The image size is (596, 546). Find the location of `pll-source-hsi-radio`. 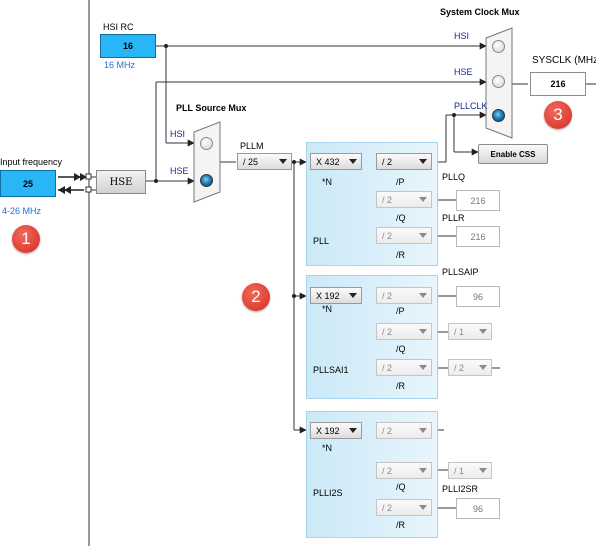

pll-source-hsi-radio is located at coordinates (206, 143).